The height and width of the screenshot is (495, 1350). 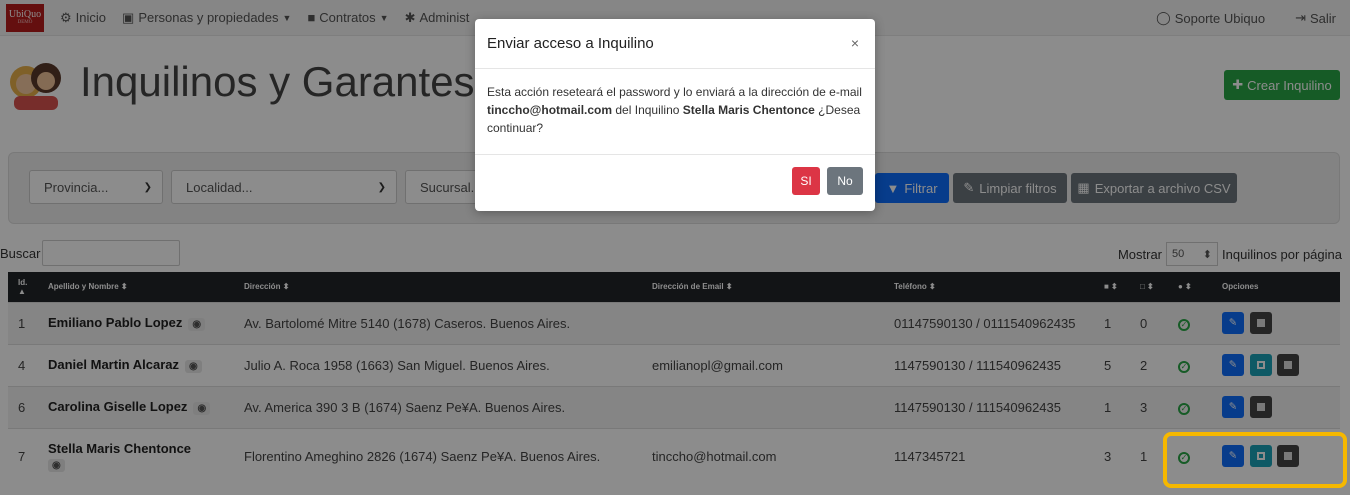 What do you see at coordinates (1255, 460) in the screenshot?
I see `highlight-box` at bounding box center [1255, 460].